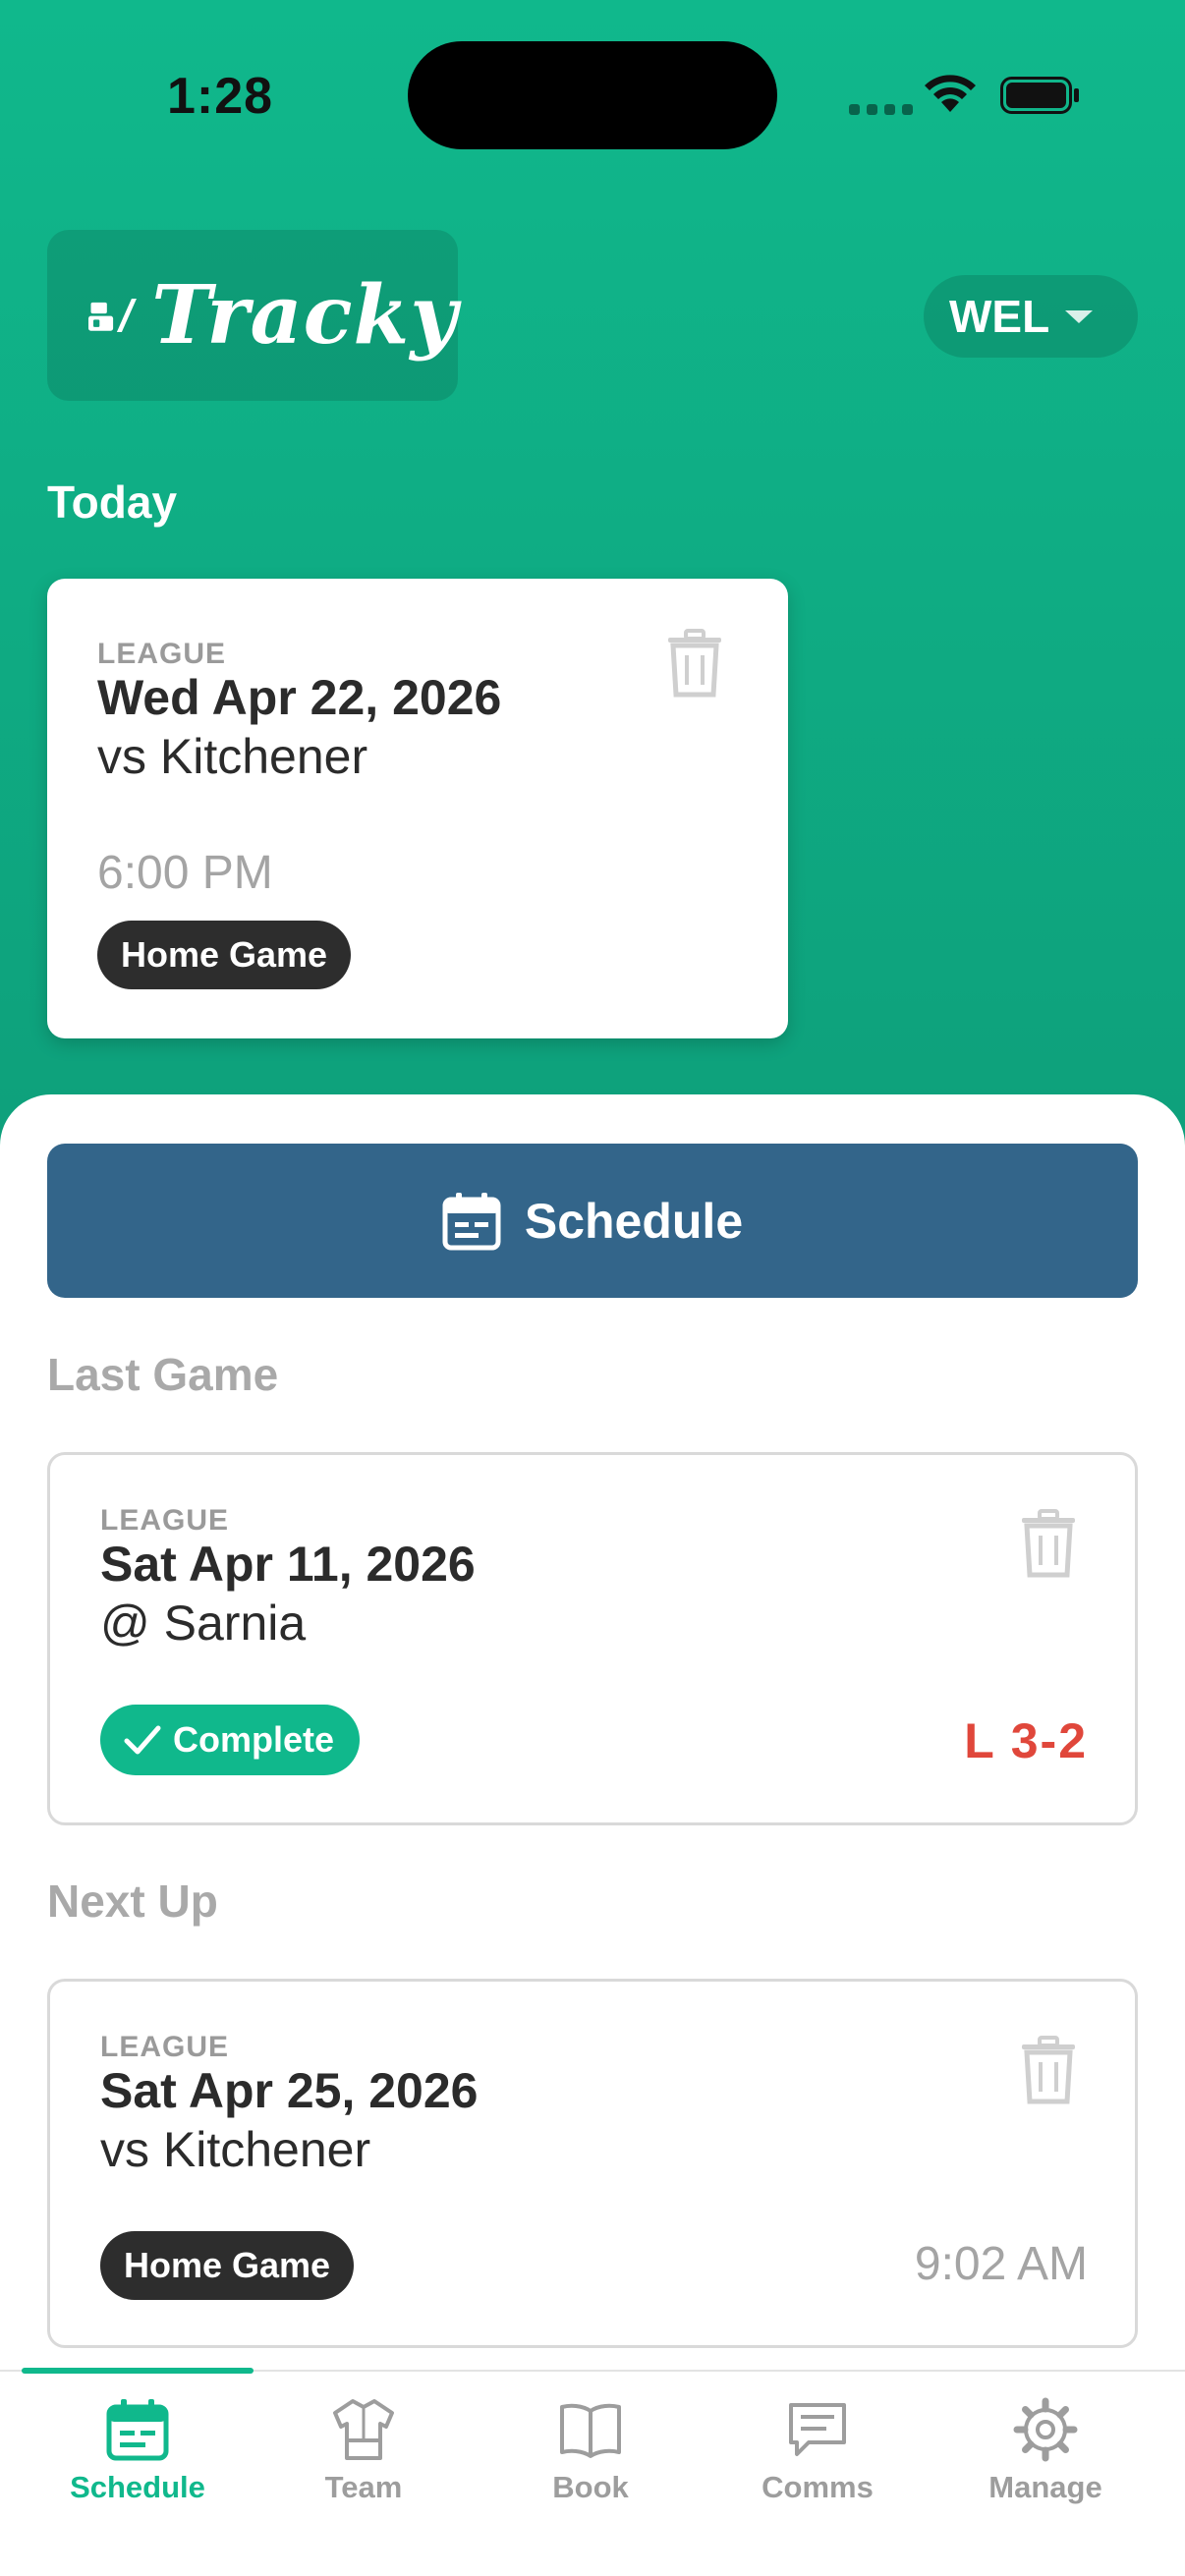 Image resolution: width=1185 pixels, height=2576 pixels. Describe the element at coordinates (818, 2487) in the screenshot. I see `tab-label: Comms` at that location.